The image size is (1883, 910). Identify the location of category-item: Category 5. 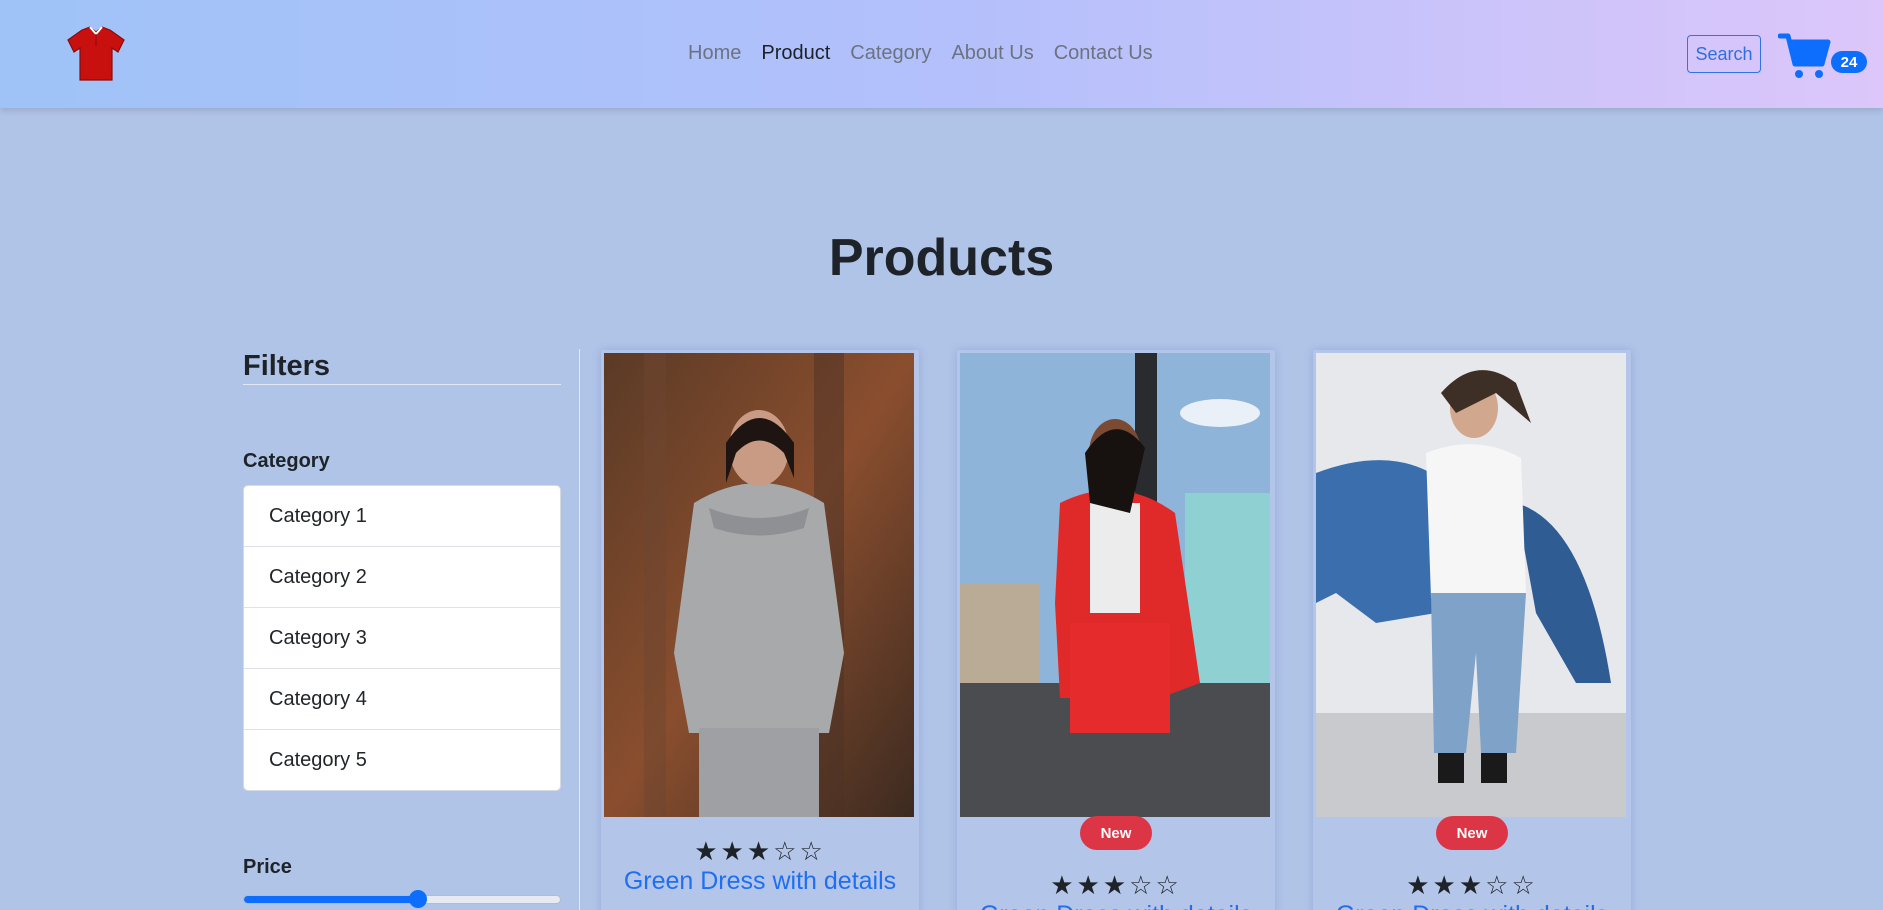
(402, 760).